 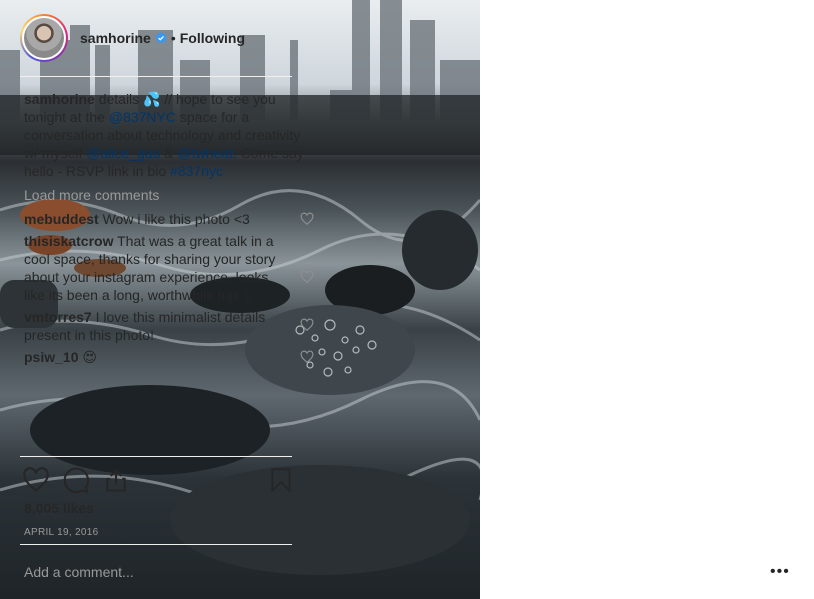 I want to click on action-bar, so click(x=158, y=480).